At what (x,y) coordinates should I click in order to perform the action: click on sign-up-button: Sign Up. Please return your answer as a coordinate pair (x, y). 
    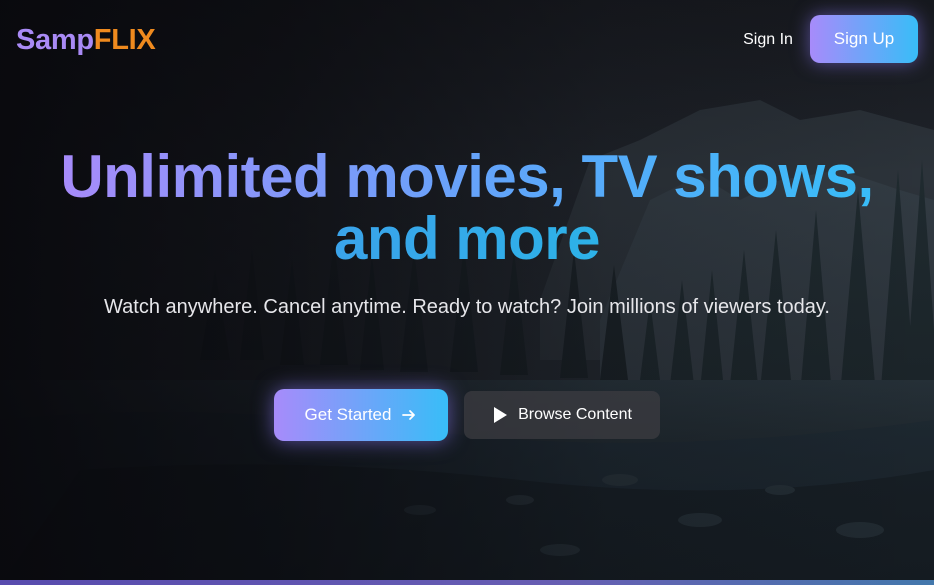
    Looking at the image, I should click on (864, 39).